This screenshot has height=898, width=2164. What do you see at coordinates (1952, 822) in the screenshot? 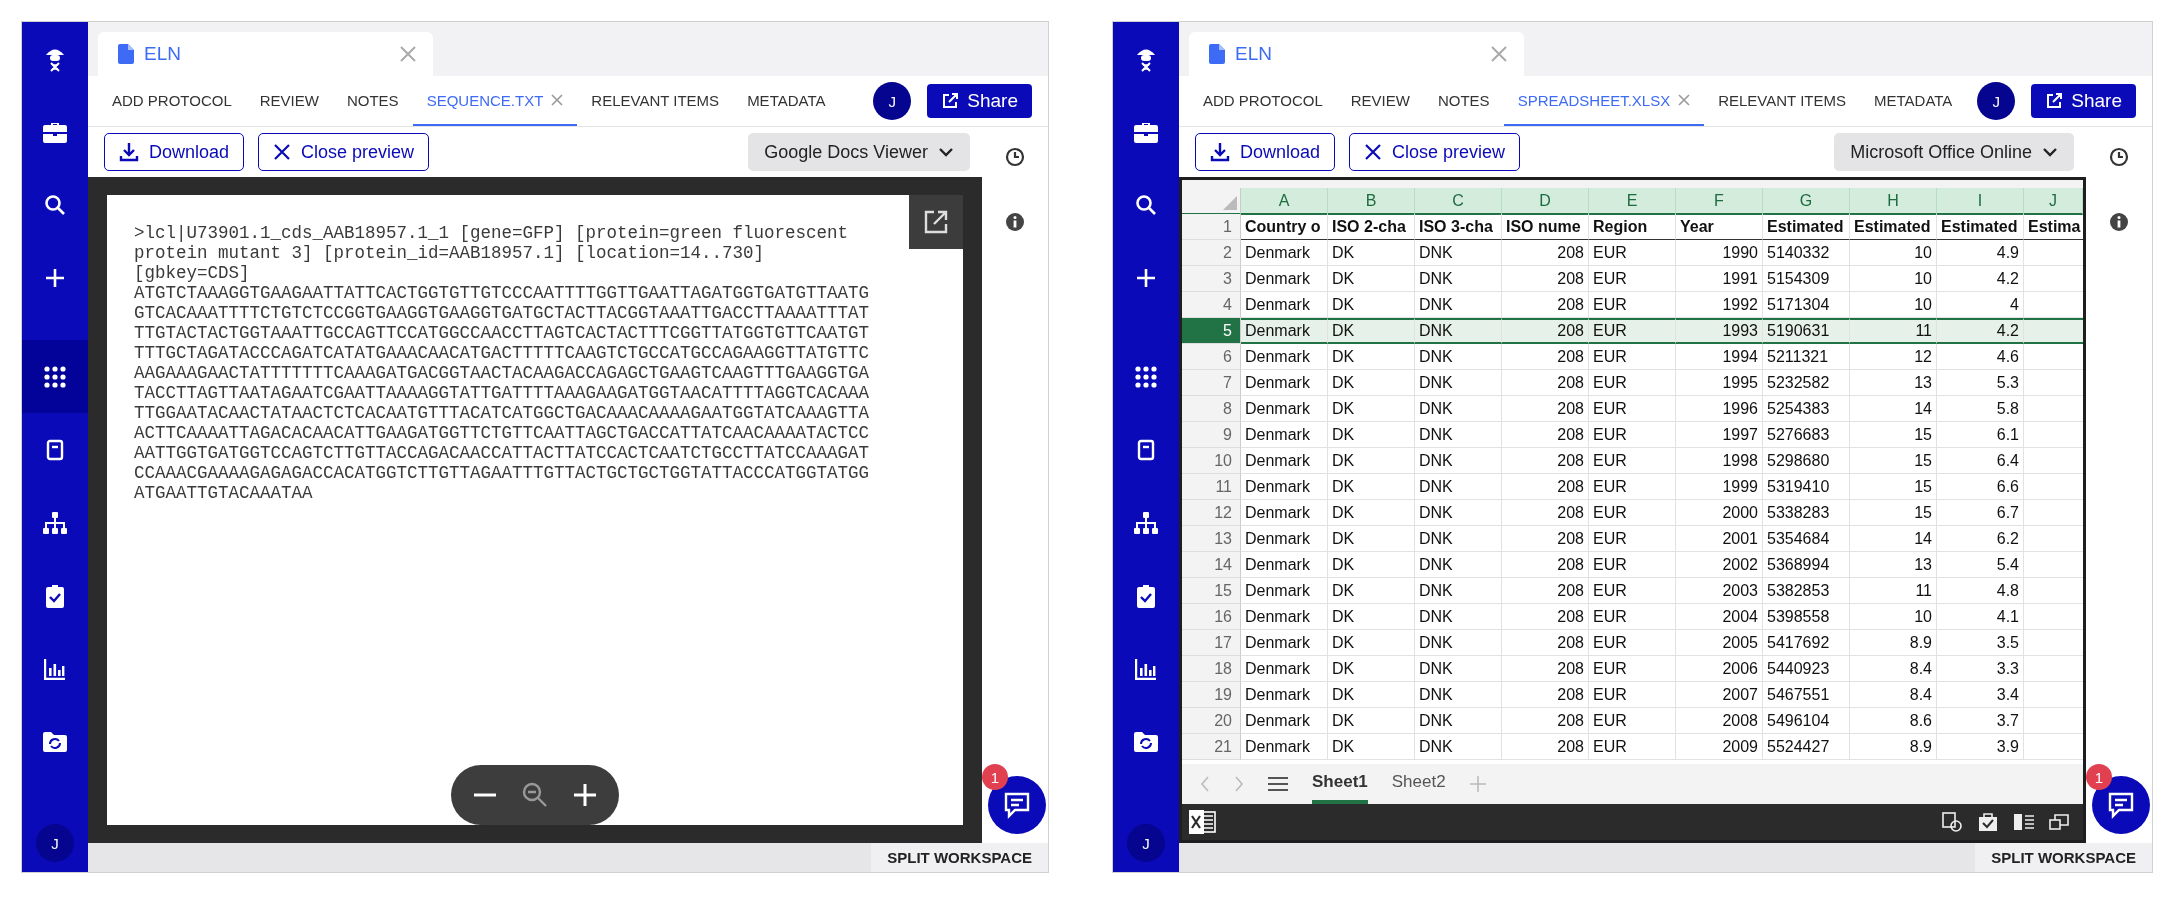
I see `copy-refresh-icon` at bounding box center [1952, 822].